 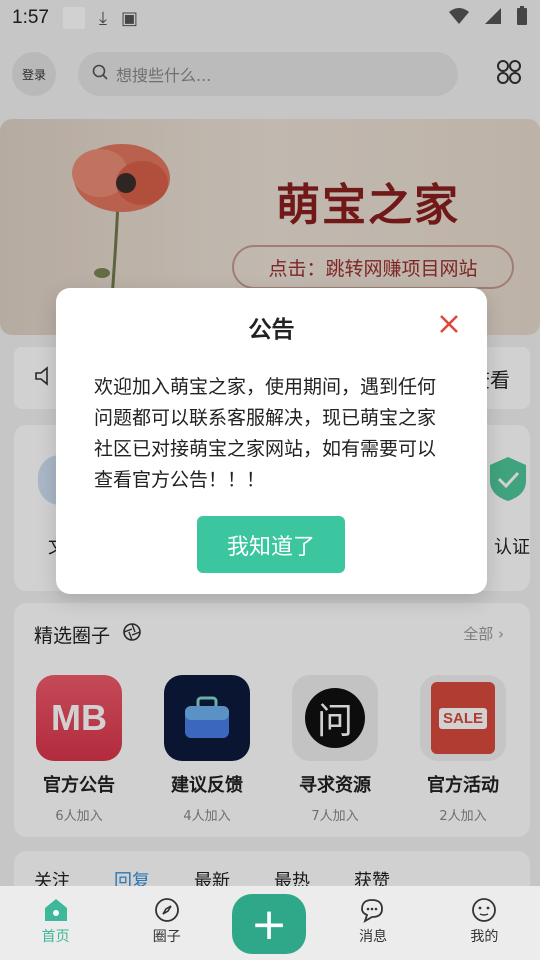 I want to click on face-icon, so click(x=484, y=910).